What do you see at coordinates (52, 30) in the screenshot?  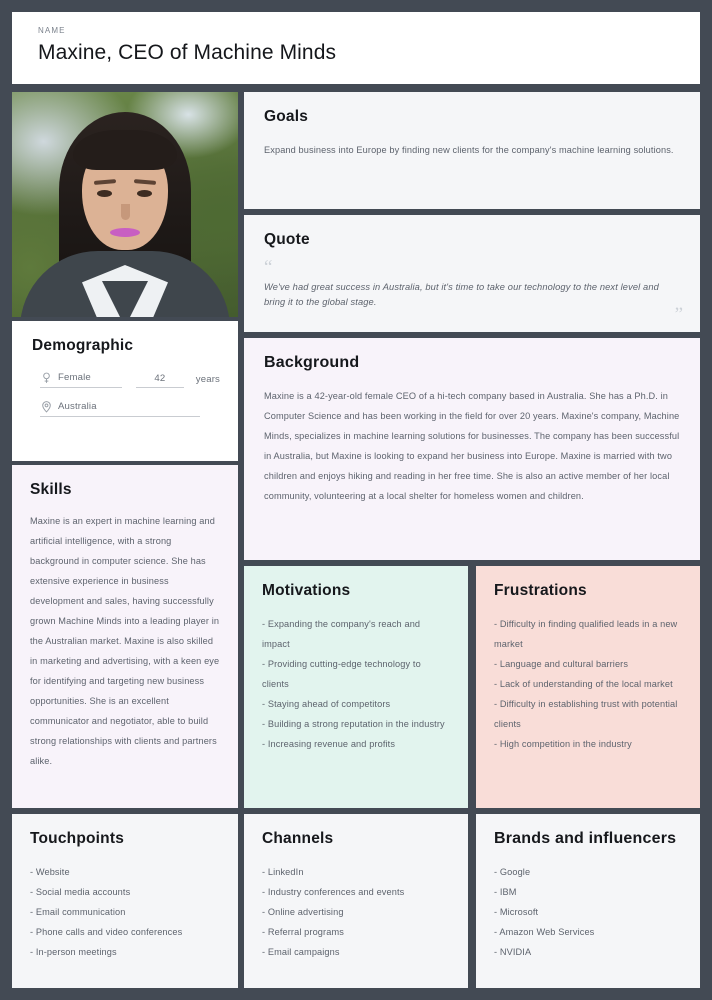 I see `name-kicker-label: NAME` at bounding box center [52, 30].